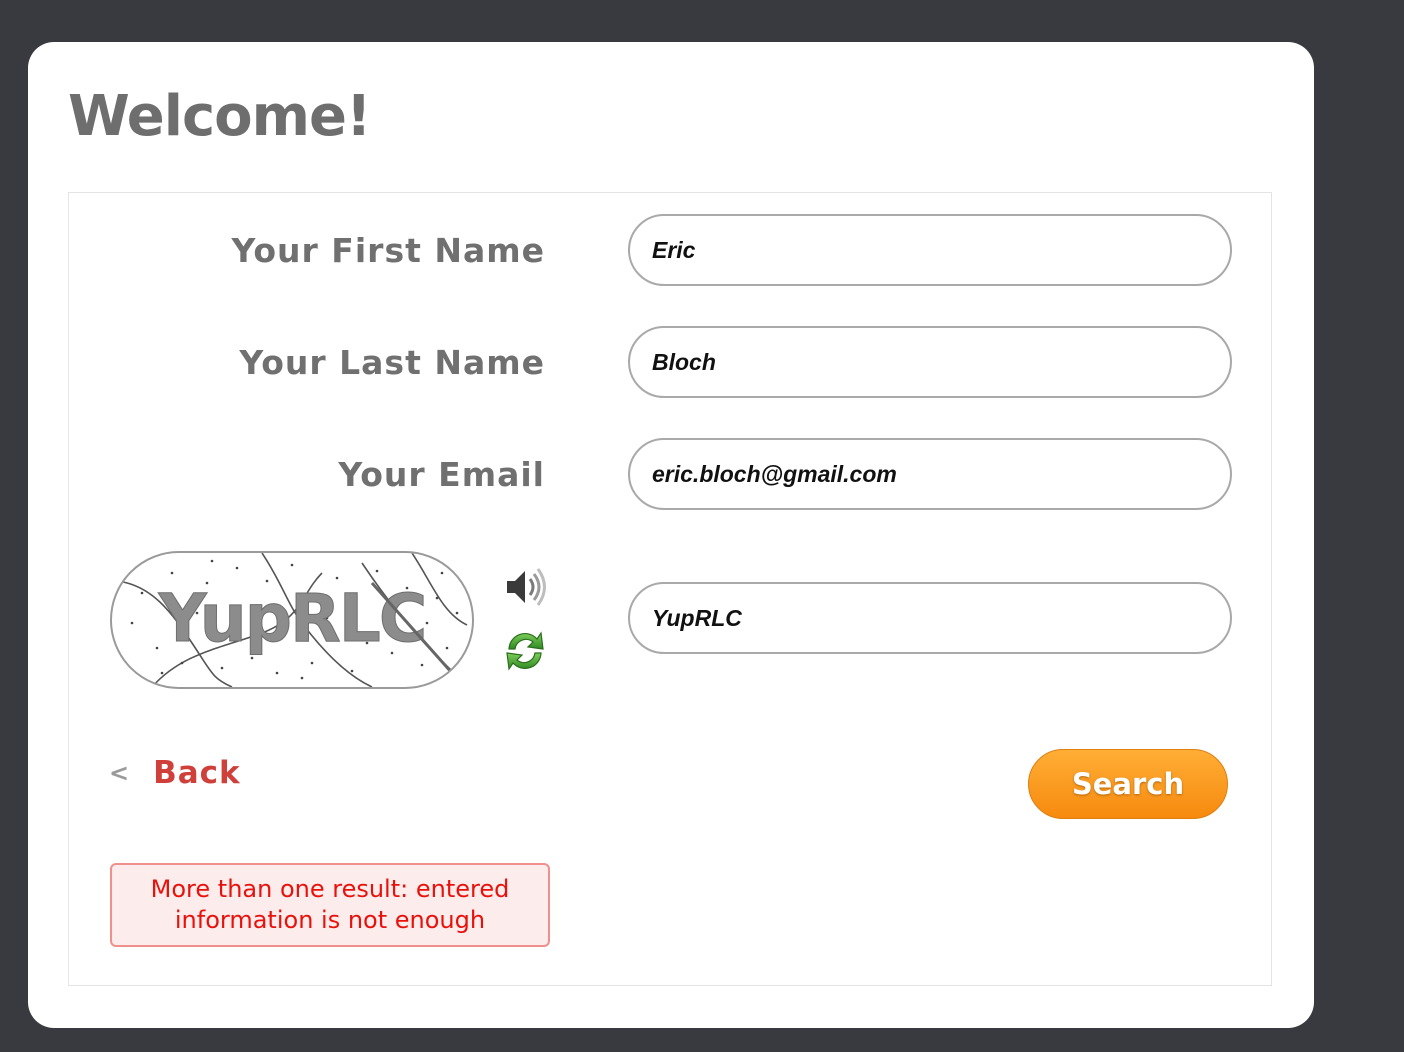 This screenshot has height=1052, width=1404. What do you see at coordinates (330, 920) in the screenshot?
I see `error-line-2: information is not enough` at bounding box center [330, 920].